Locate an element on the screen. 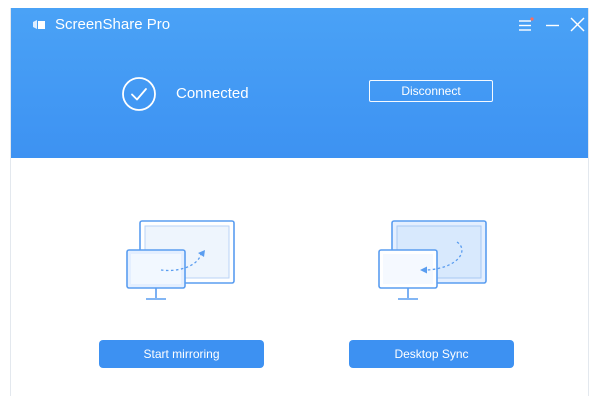 This screenshot has width=597, height=396. app-title: ScreenShare Pro is located at coordinates (113, 24).